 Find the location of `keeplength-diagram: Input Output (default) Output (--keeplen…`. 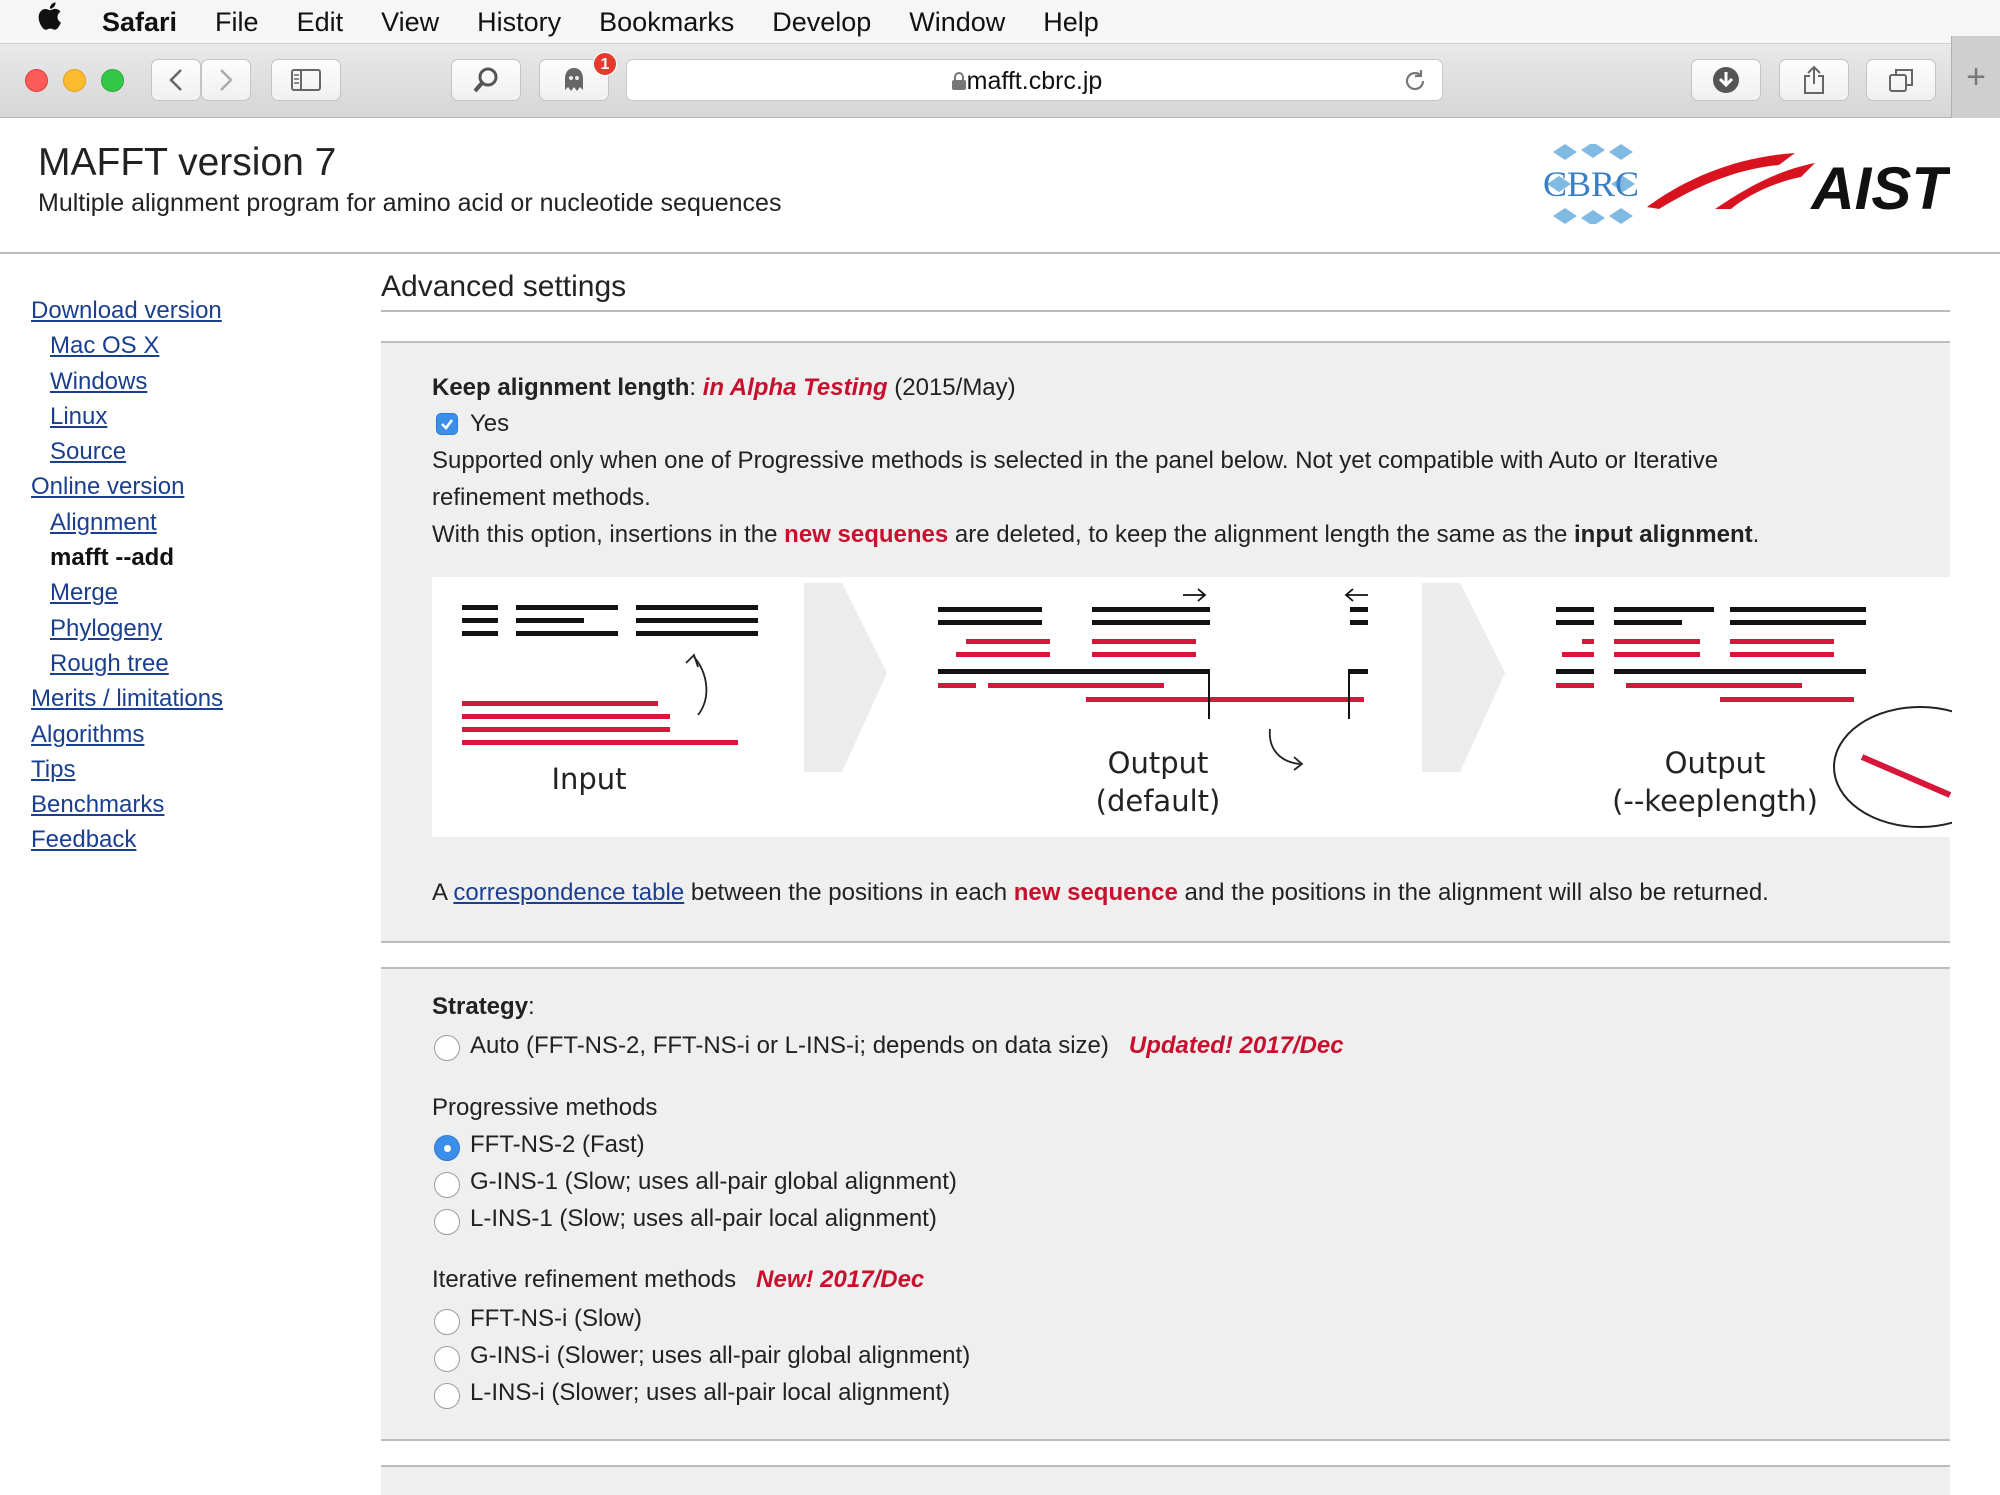

keeplength-diagram: Input Output (default) Output (--keeplen… is located at coordinates (1192, 707).